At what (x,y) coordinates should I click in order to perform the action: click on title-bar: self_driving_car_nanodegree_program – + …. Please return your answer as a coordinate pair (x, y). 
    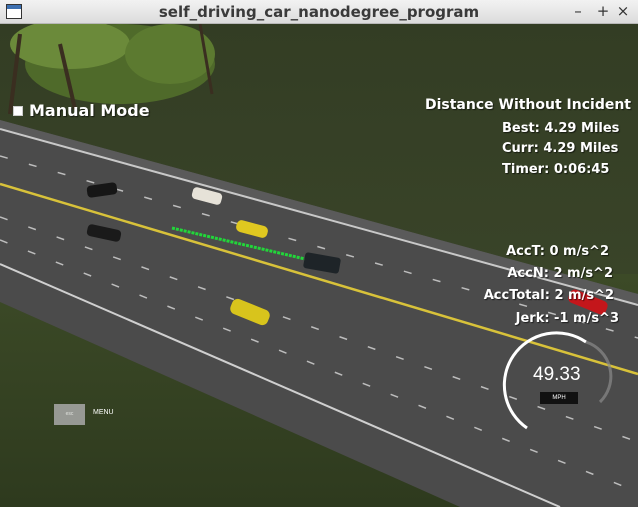
    Looking at the image, I should click on (319, 12).